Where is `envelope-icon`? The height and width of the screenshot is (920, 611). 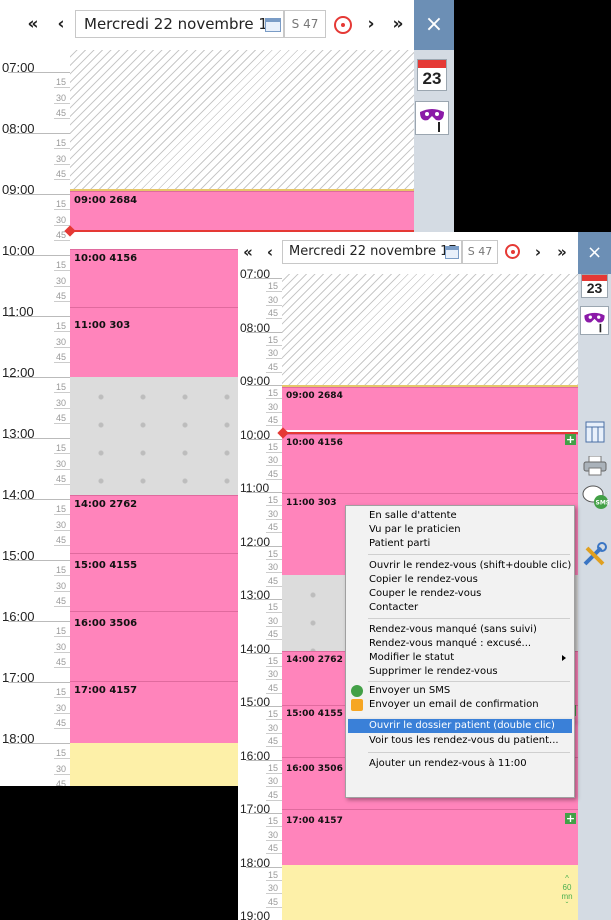
envelope-icon is located at coordinates (357, 705).